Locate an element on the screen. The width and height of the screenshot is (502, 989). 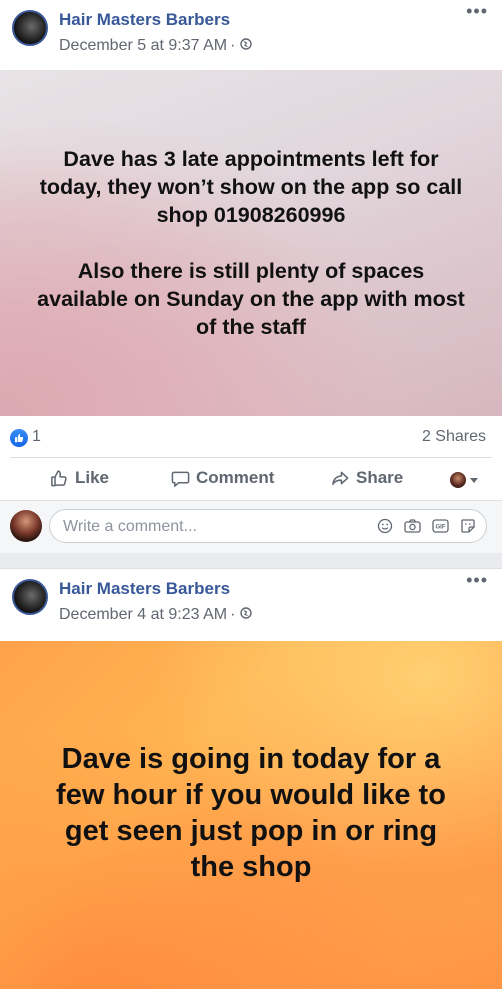
post-actions: Like Comment Share is located at coordinates (251, 480).